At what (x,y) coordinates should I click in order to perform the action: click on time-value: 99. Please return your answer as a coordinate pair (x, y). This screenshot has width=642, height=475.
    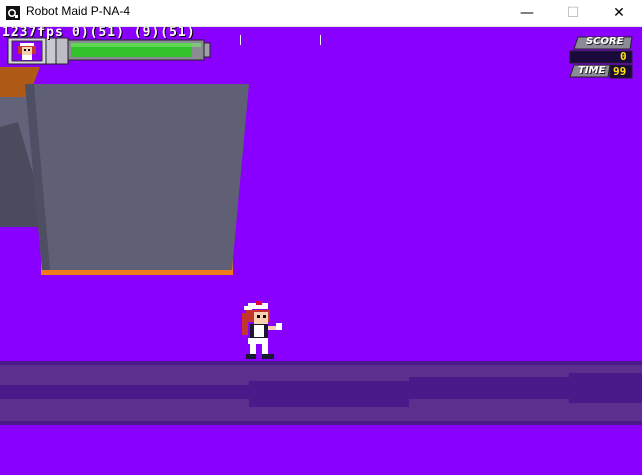
    Looking at the image, I should click on (620, 71).